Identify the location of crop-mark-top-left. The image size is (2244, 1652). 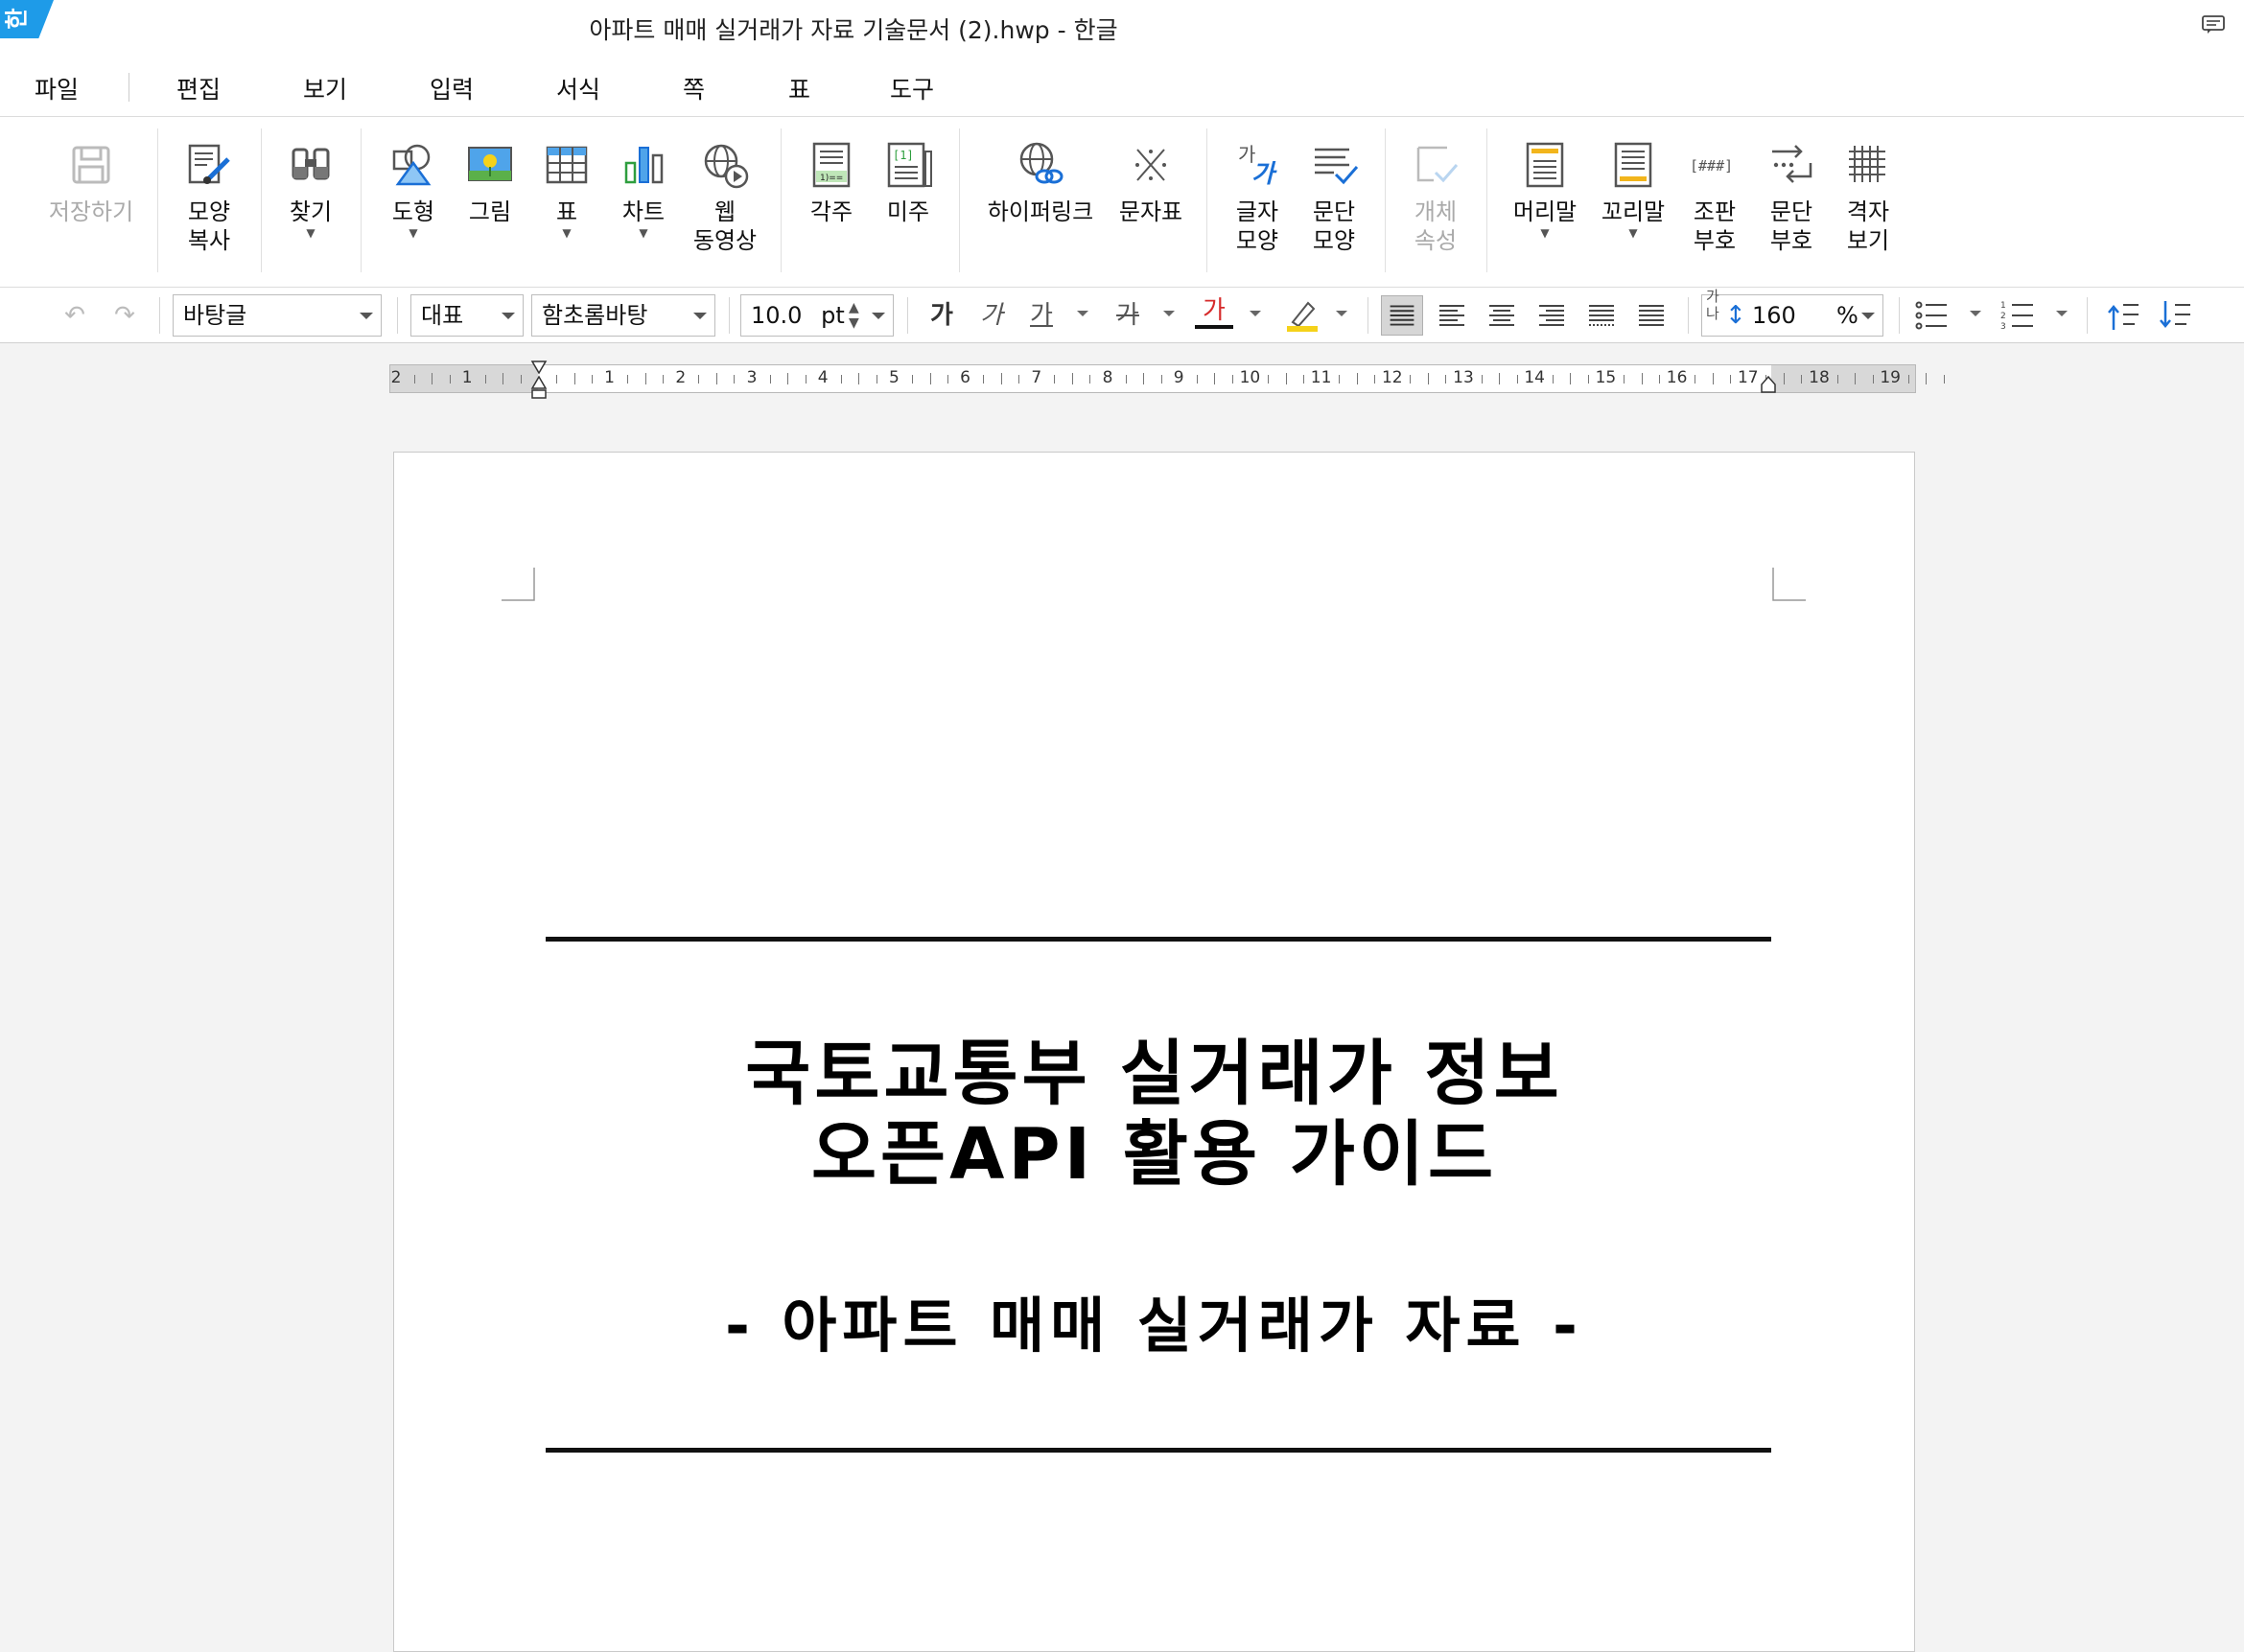
(518, 584).